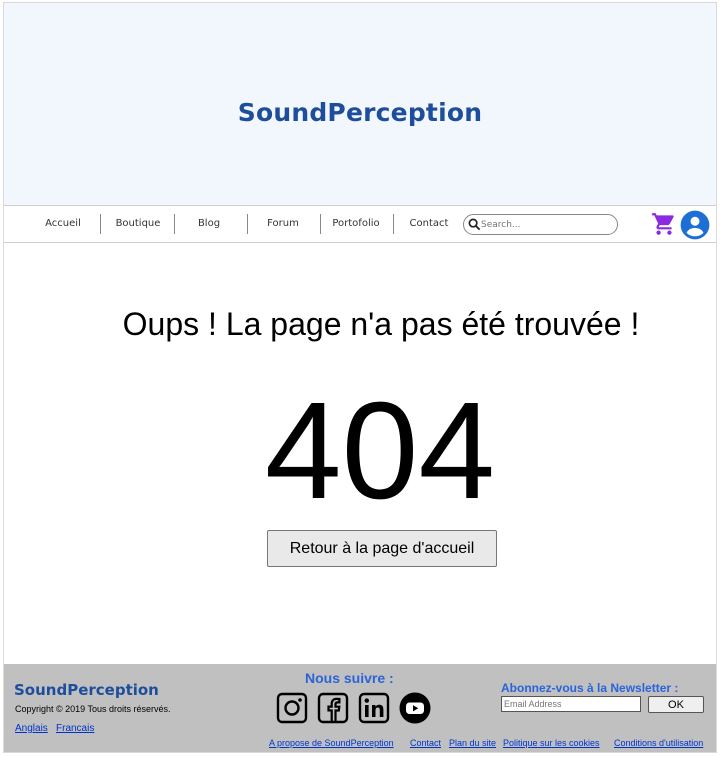  Describe the element at coordinates (382, 548) in the screenshot. I see `back-home-button: Retour à la page d'accueil` at that location.